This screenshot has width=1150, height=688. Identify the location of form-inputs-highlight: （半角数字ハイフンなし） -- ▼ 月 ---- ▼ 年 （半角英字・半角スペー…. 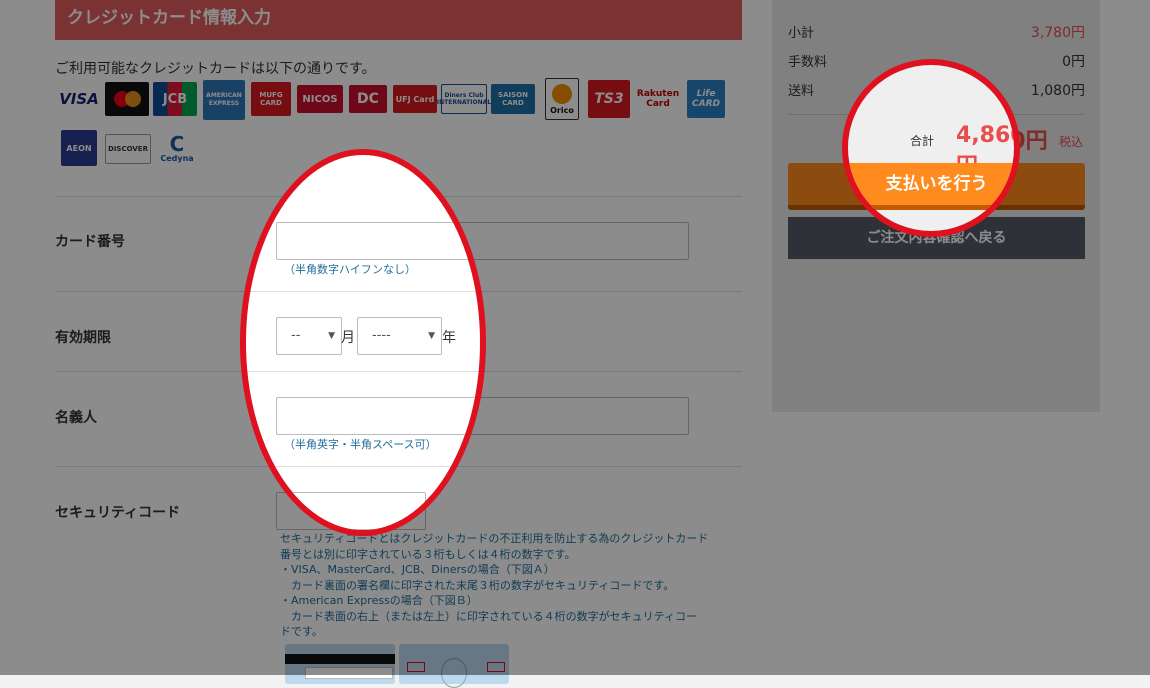
(363, 342).